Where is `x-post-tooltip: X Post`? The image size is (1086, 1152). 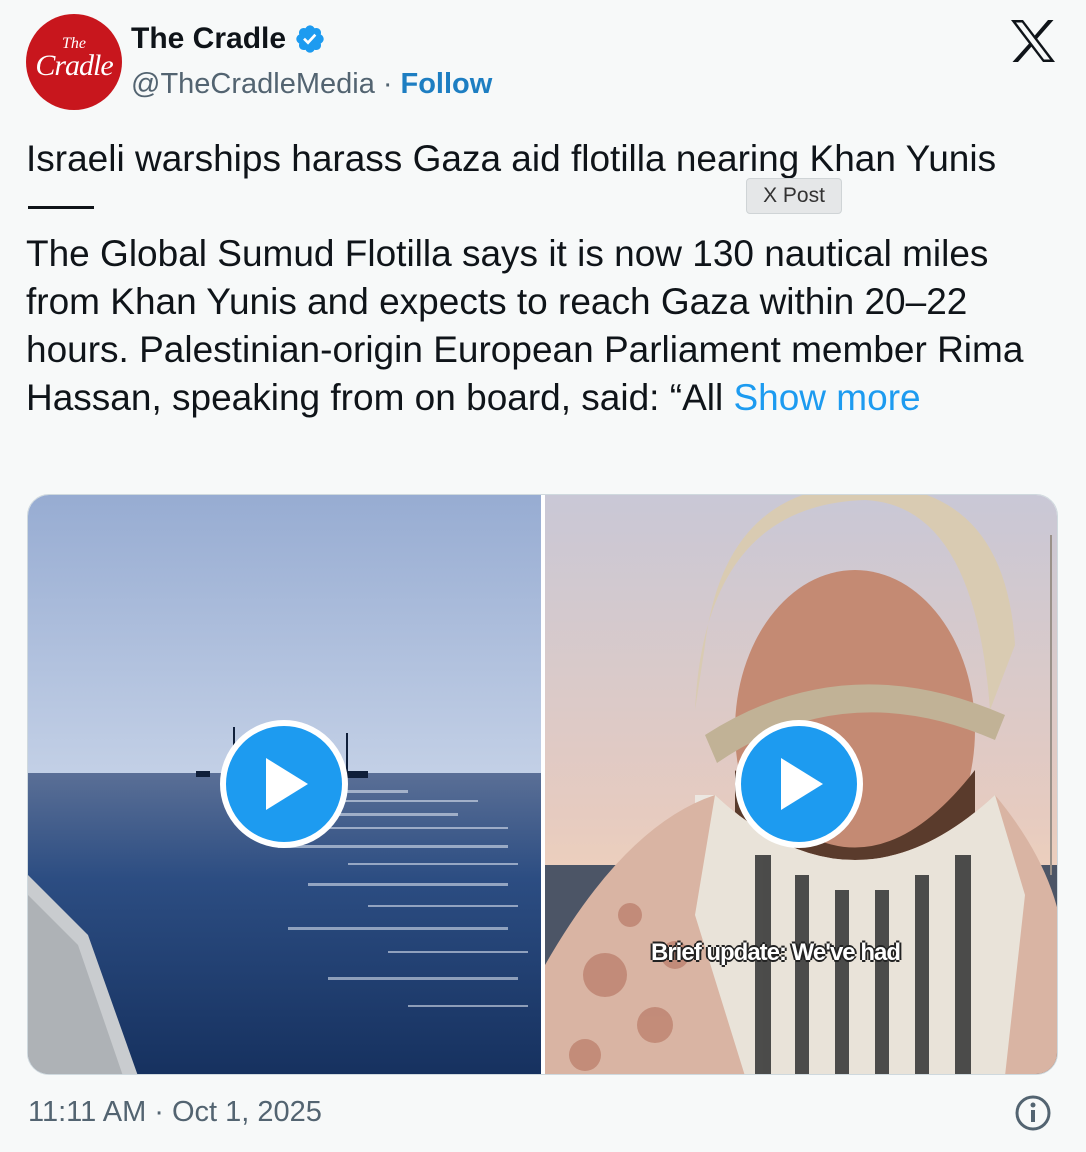
x-post-tooltip: X Post is located at coordinates (794, 196).